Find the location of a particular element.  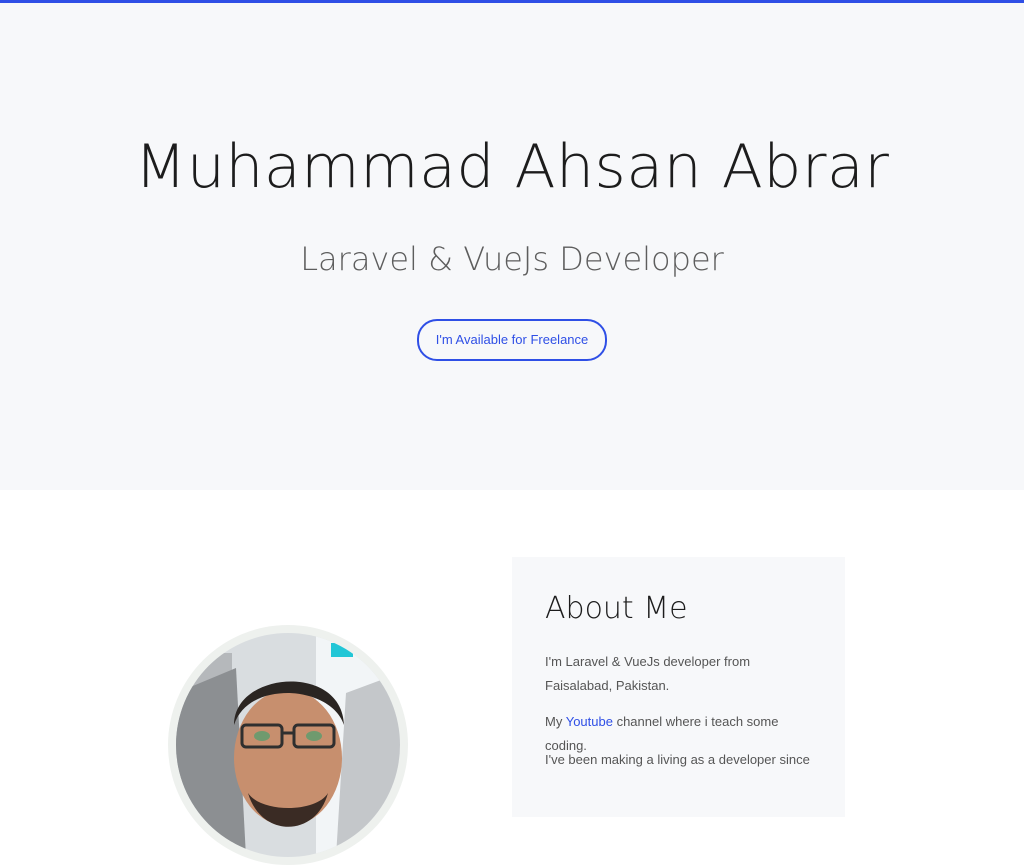

avatar is located at coordinates (288, 745).